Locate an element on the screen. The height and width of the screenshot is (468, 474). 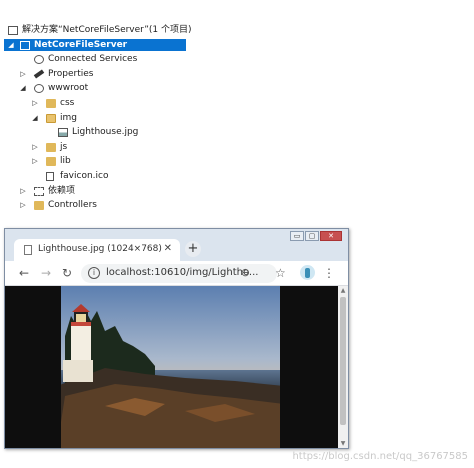
tree-item-controllers: ▷ Controllers is located at coordinates (95, 205).